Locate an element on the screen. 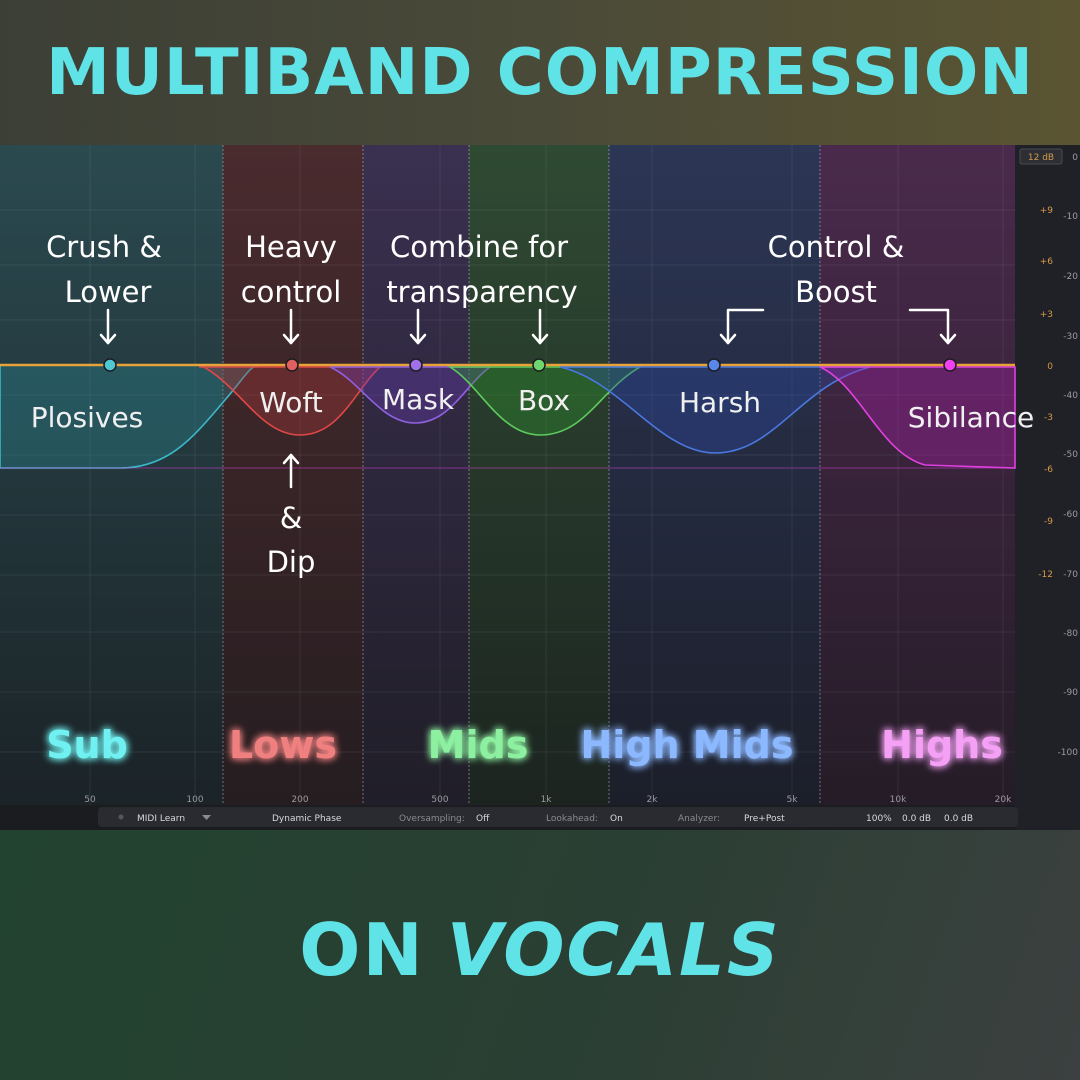  scale-column is located at coordinates (1047, 487).